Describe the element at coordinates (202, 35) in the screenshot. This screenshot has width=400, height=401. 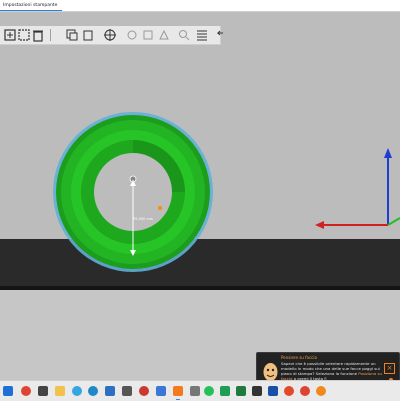
I see `layers-icon` at that location.